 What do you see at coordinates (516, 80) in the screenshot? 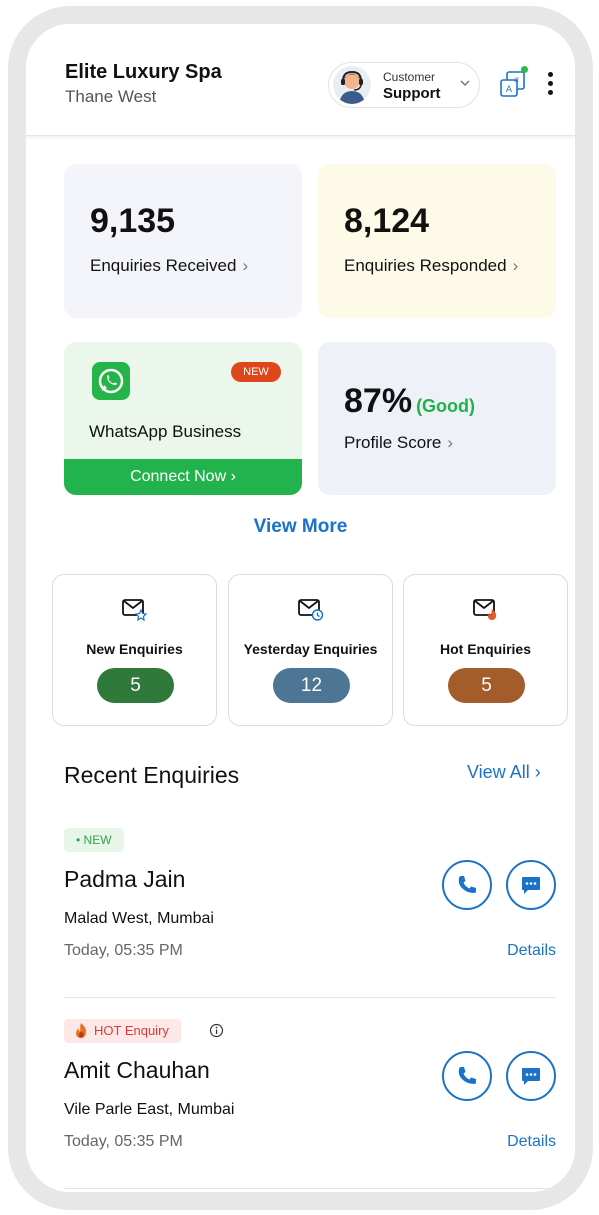
I see `svg-text: अ` at bounding box center [516, 80].